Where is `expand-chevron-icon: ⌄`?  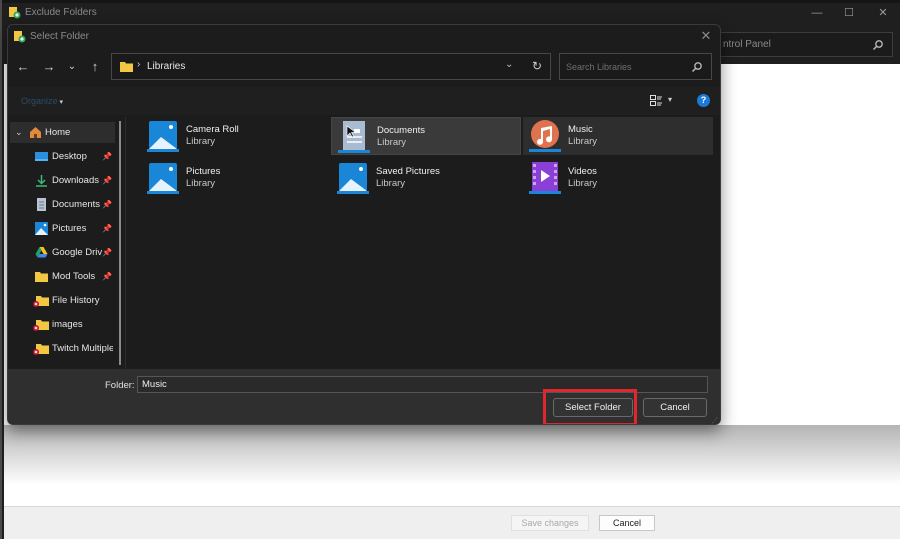
expand-chevron-icon: ⌄ is located at coordinates (19, 132).